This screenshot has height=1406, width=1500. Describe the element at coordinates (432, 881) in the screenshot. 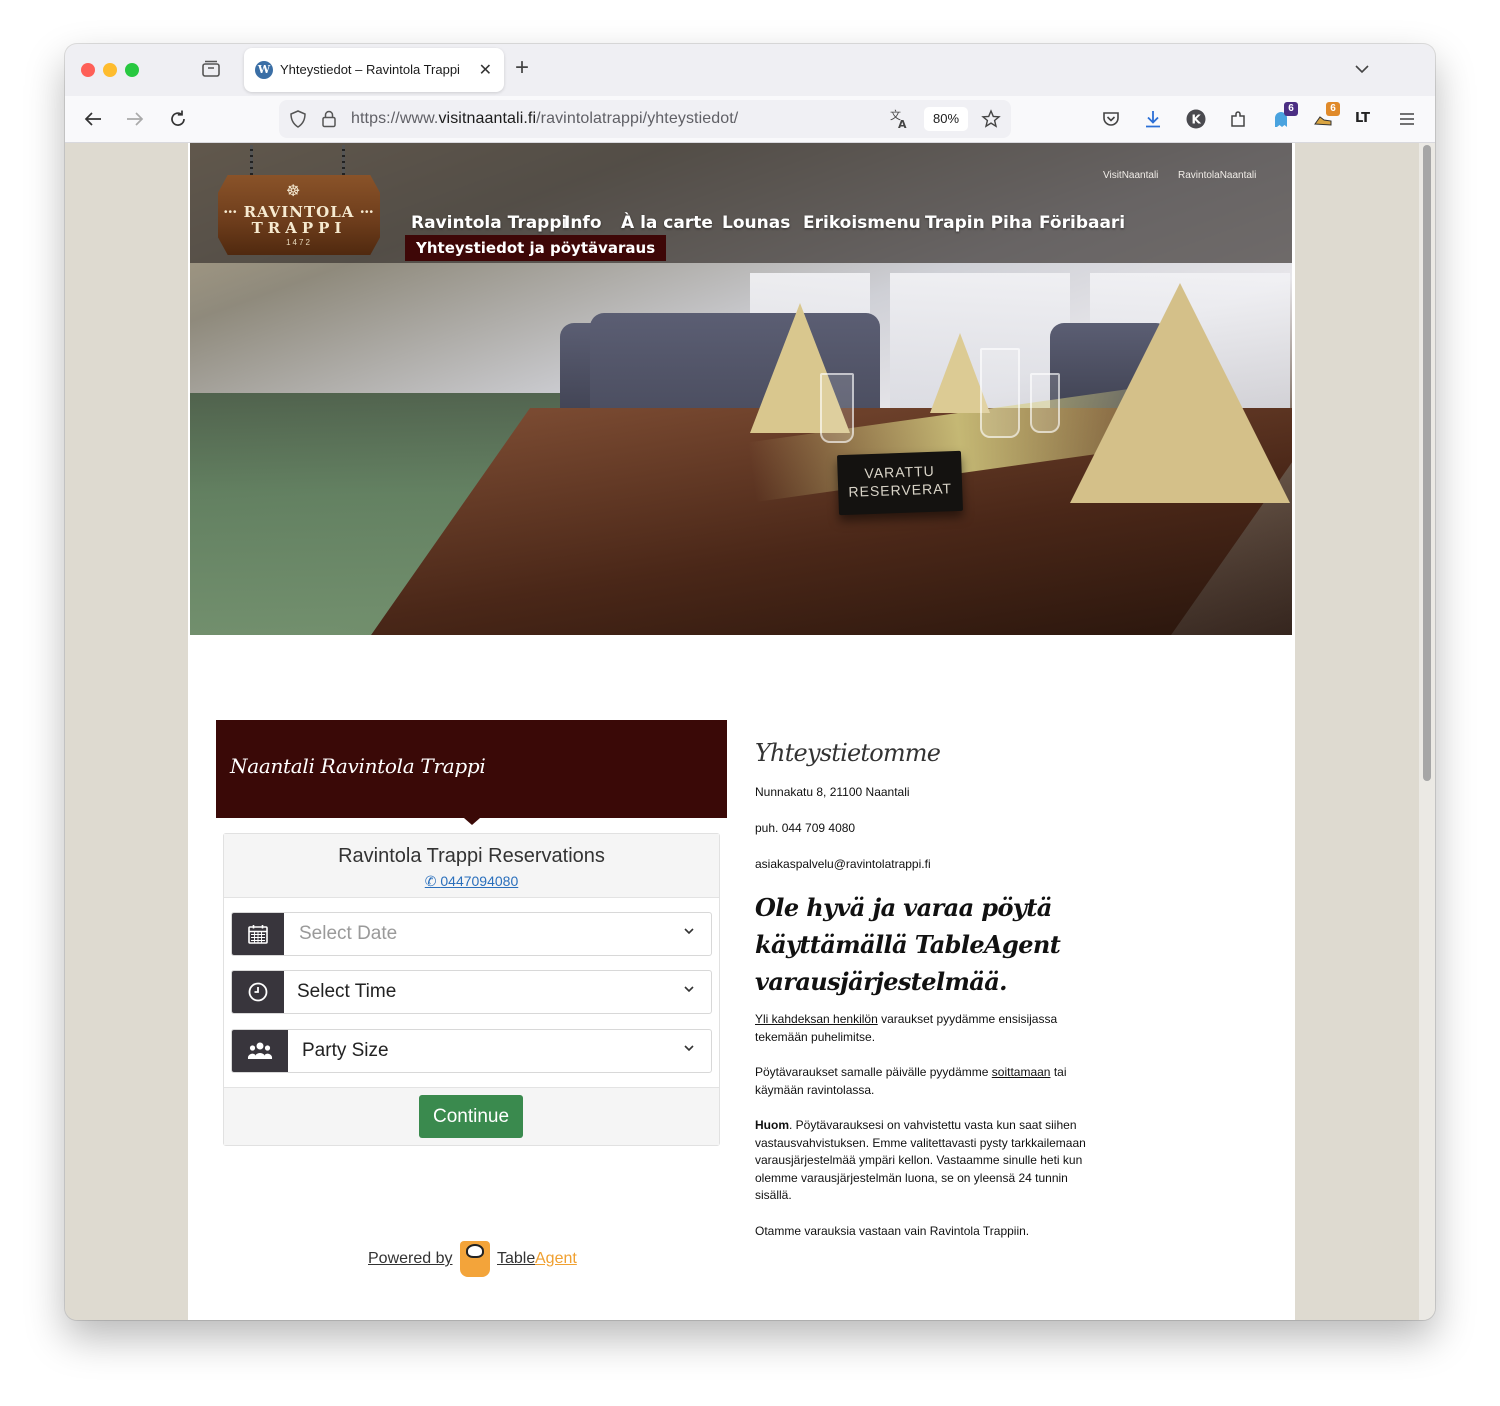

I see `phone-icon: ✆` at that location.